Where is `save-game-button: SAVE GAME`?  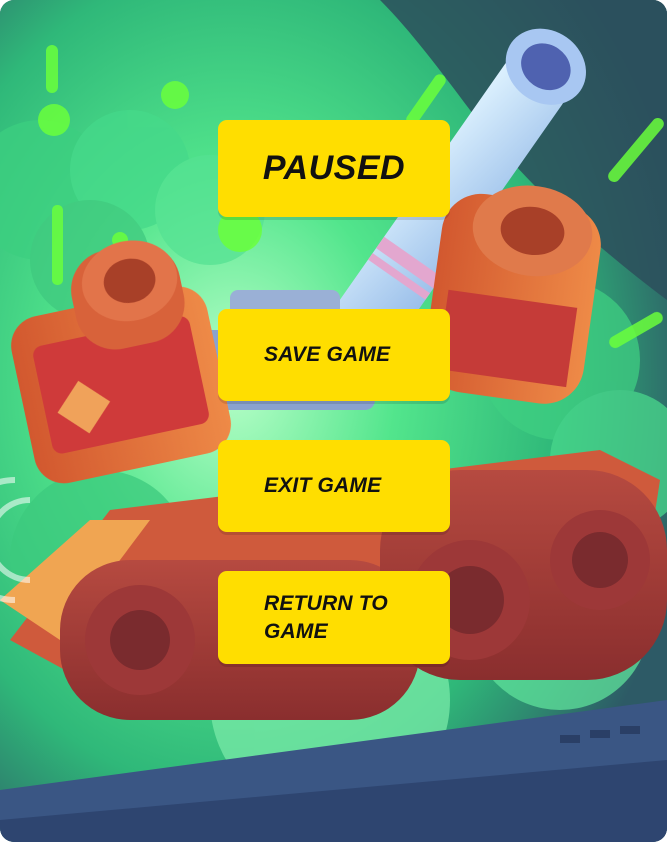 save-game-button: SAVE GAME is located at coordinates (334, 355).